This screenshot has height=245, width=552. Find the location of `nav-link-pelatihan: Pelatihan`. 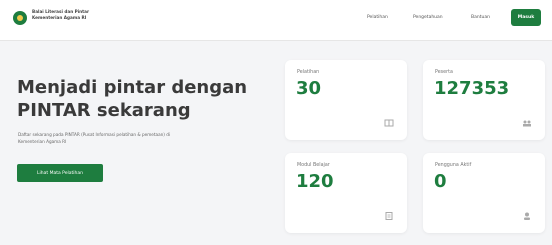

nav-link-pelatihan: Pelatihan is located at coordinates (377, 17).